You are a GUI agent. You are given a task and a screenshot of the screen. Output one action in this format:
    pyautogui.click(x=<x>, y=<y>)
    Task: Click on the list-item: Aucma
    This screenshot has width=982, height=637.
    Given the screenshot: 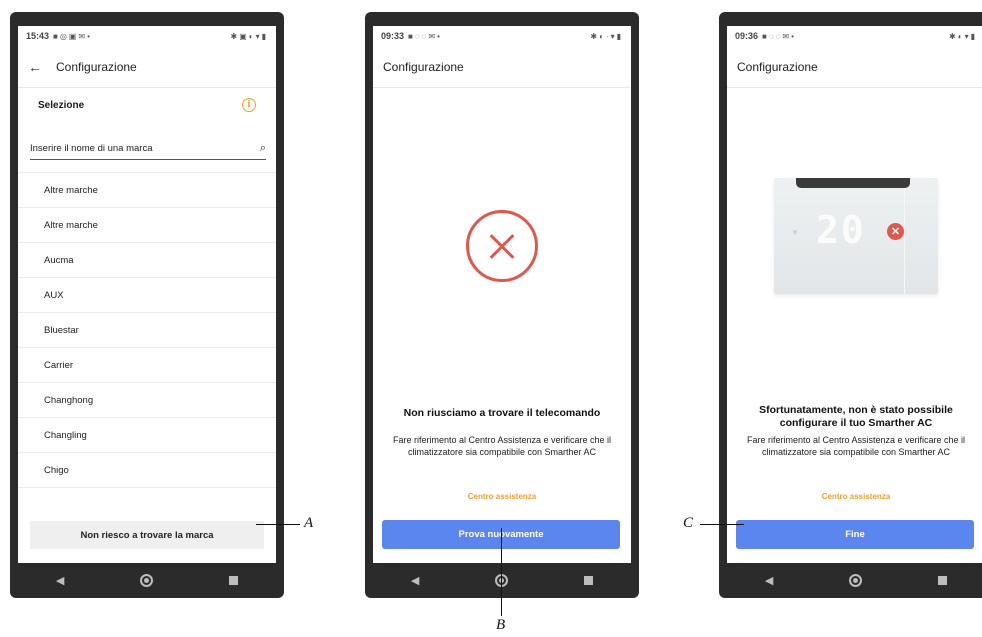 What is the action you would take?
    pyautogui.click(x=147, y=260)
    